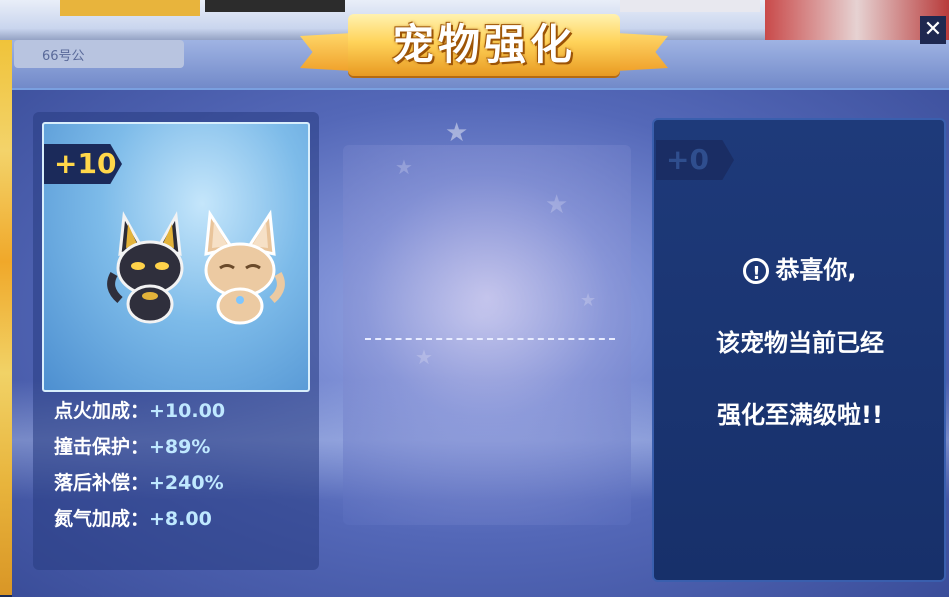 The width and height of the screenshot is (949, 597). I want to click on background-side-art, so click(6, 317).